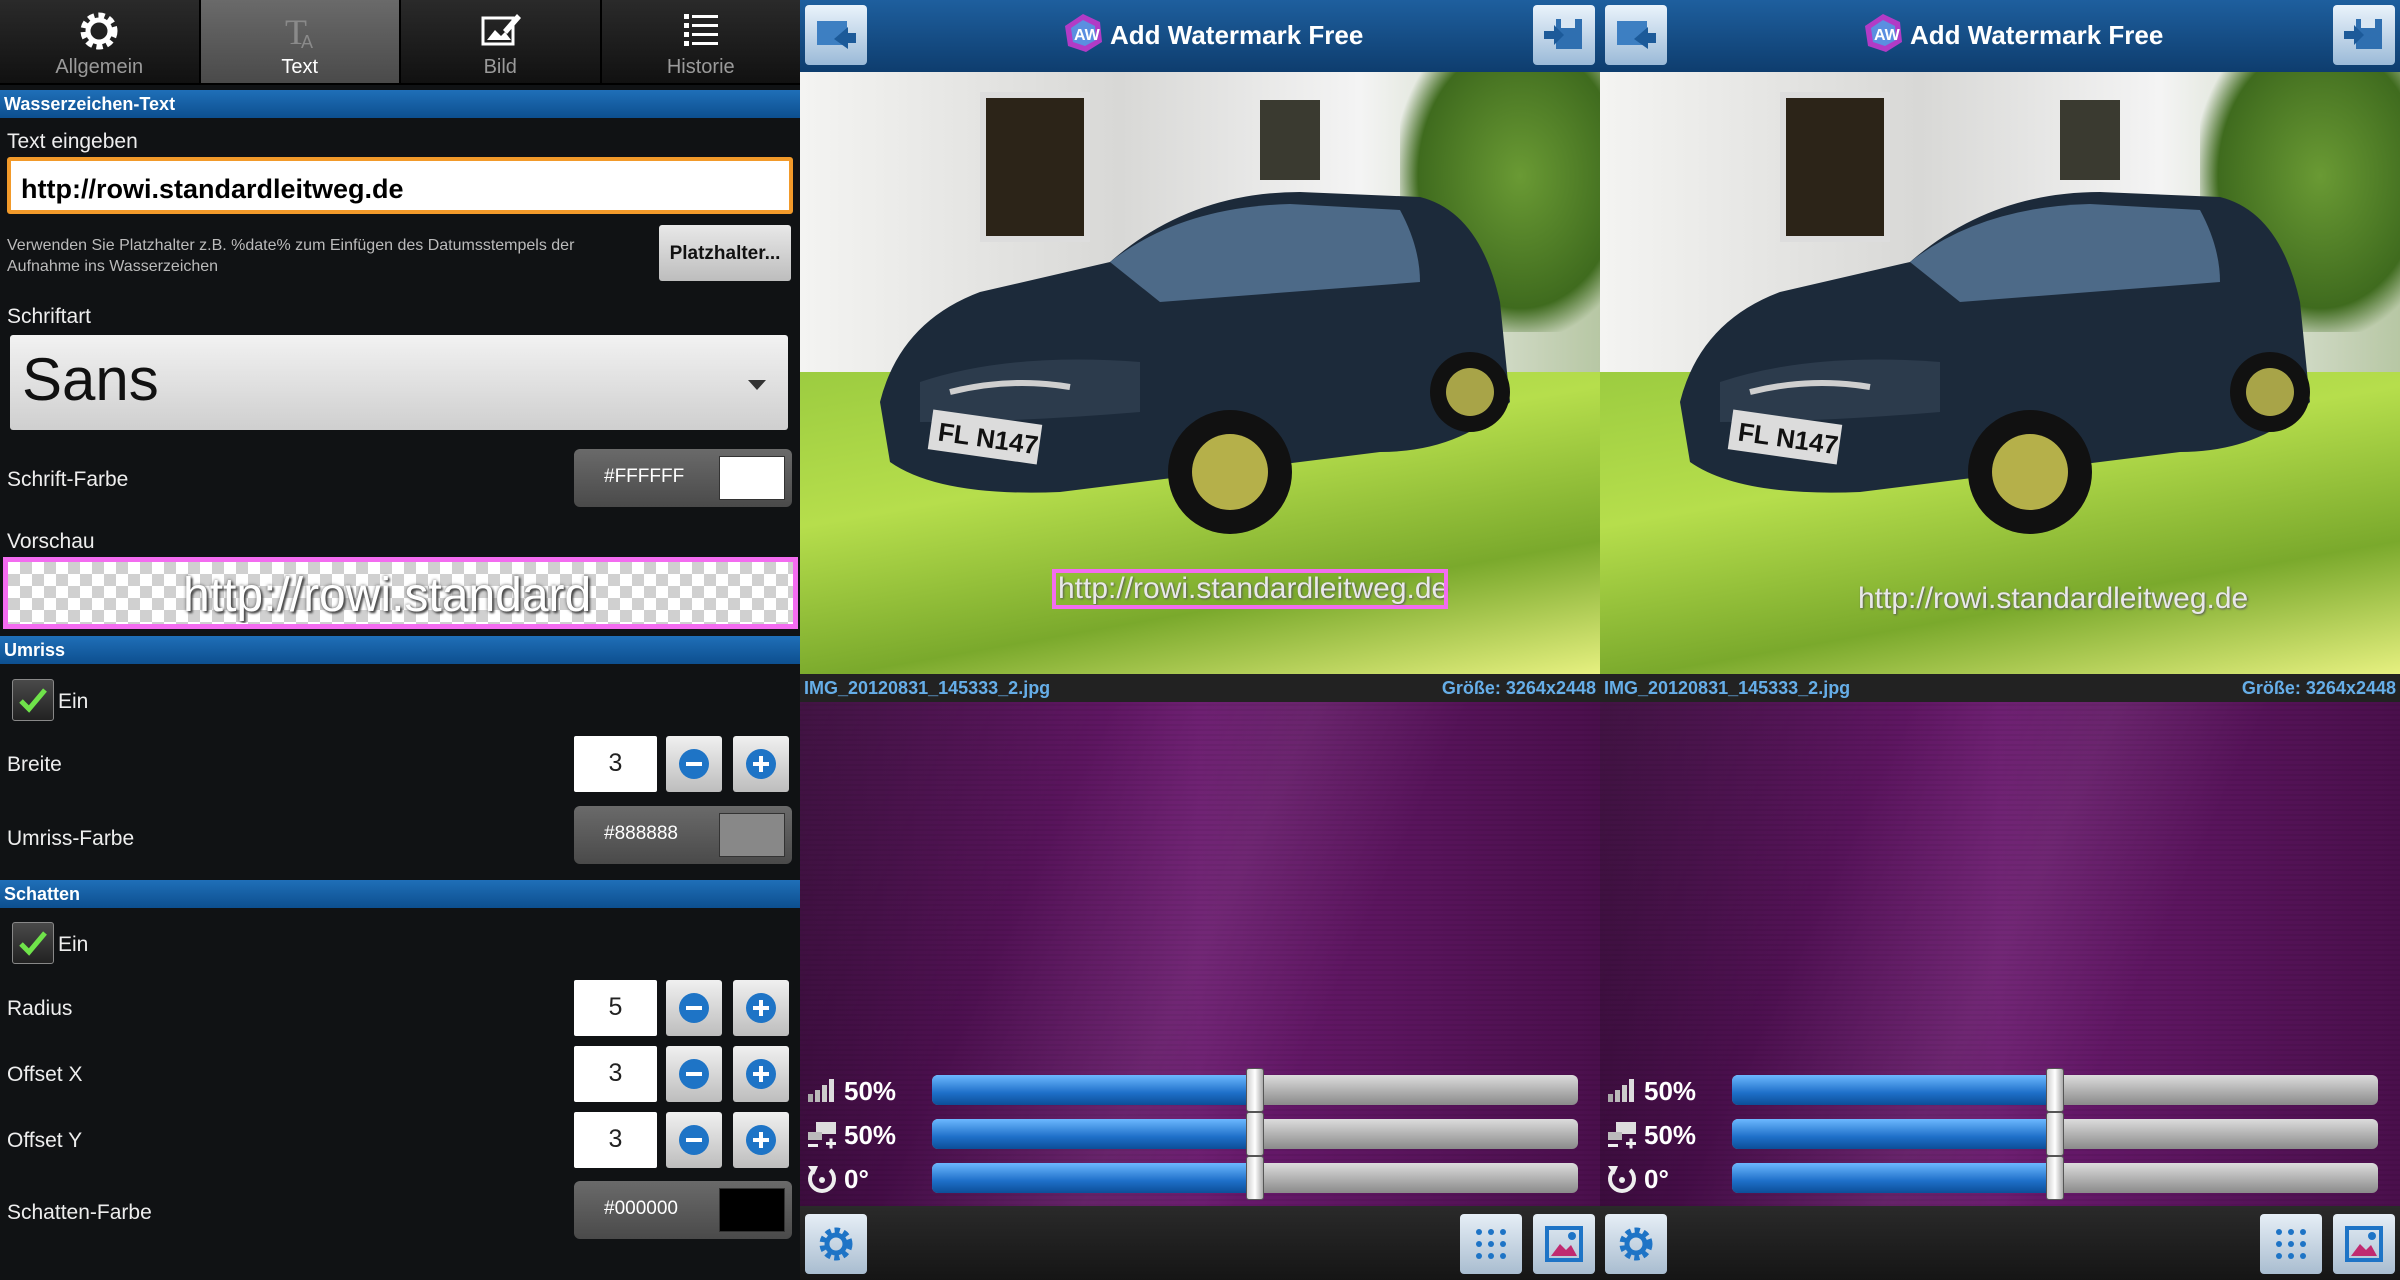  Describe the element at coordinates (615, 1008) in the screenshot. I see `shadow-radius-value: 5` at that location.